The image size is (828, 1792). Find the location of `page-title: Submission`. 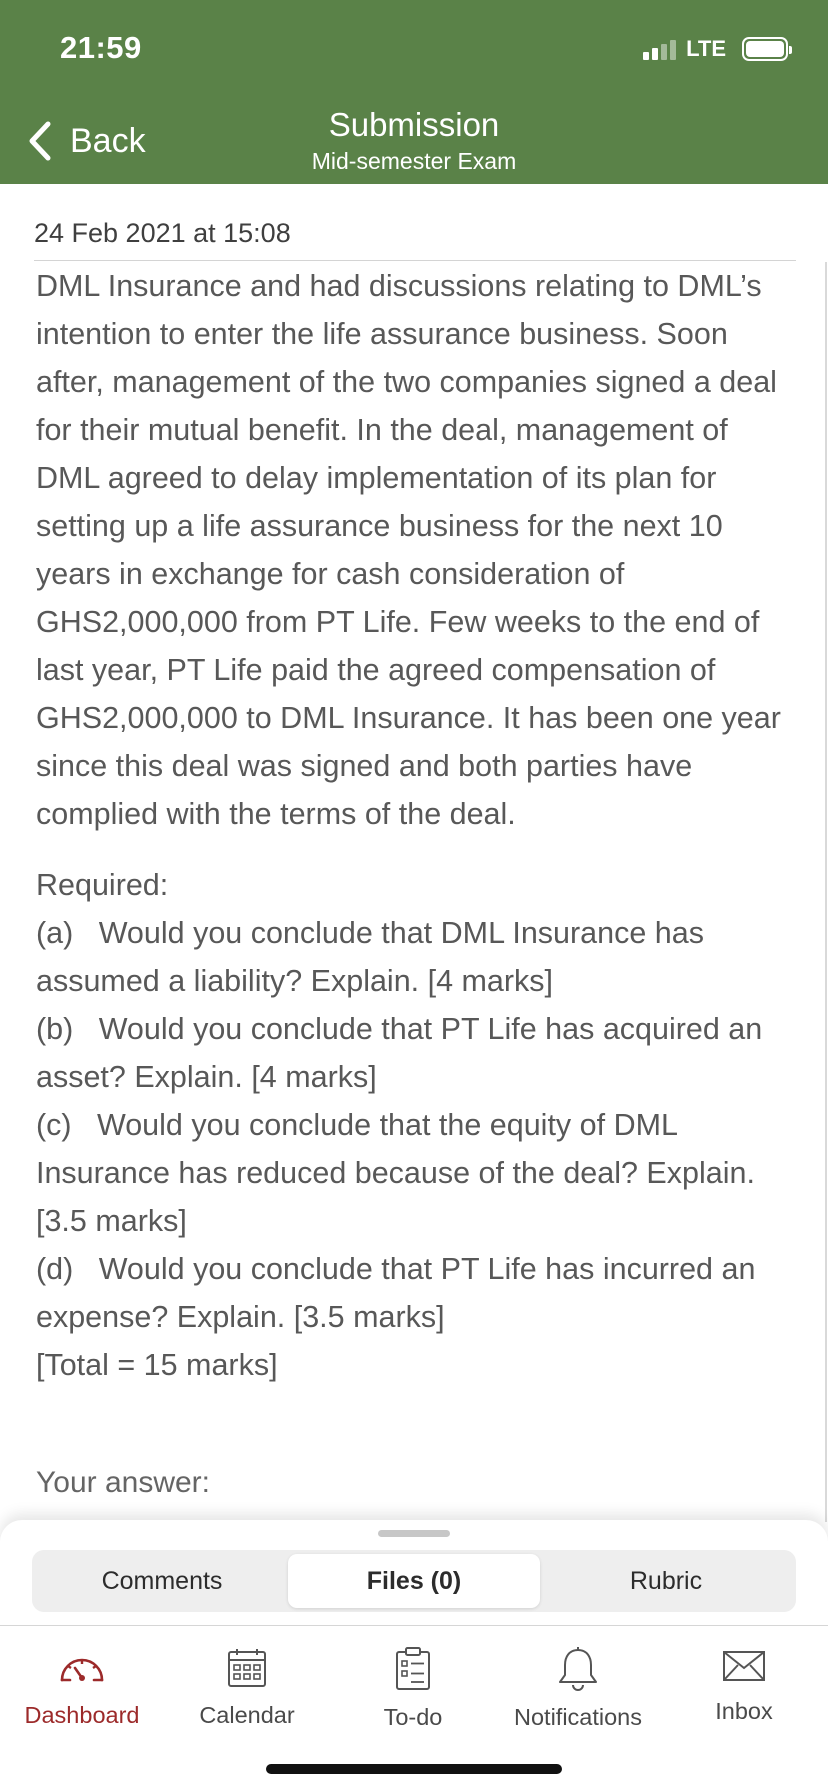

page-title: Submission is located at coordinates (414, 124).